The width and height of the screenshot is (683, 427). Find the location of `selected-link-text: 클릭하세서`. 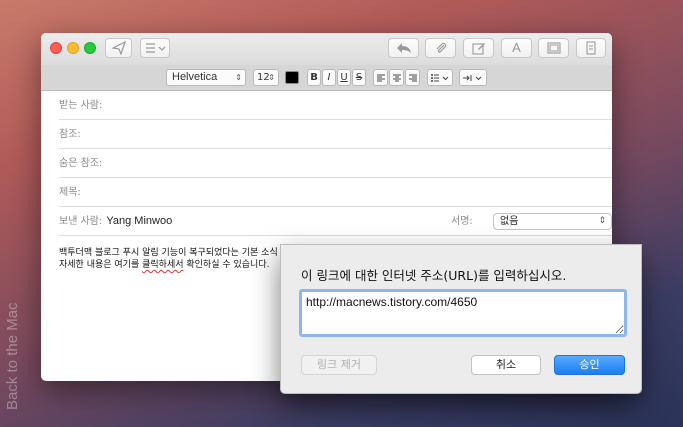

selected-link-text: 클릭하세서 is located at coordinates (163, 265).